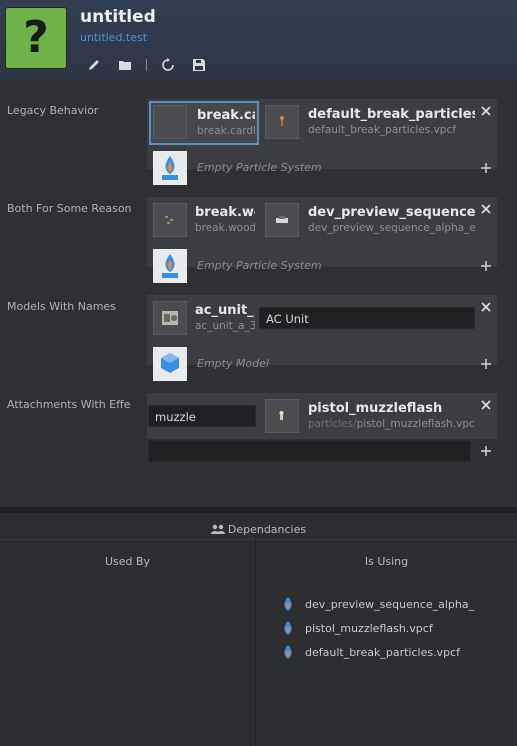 The height and width of the screenshot is (746, 517). I want to click on used-by-heading: Used By, so click(127, 561).